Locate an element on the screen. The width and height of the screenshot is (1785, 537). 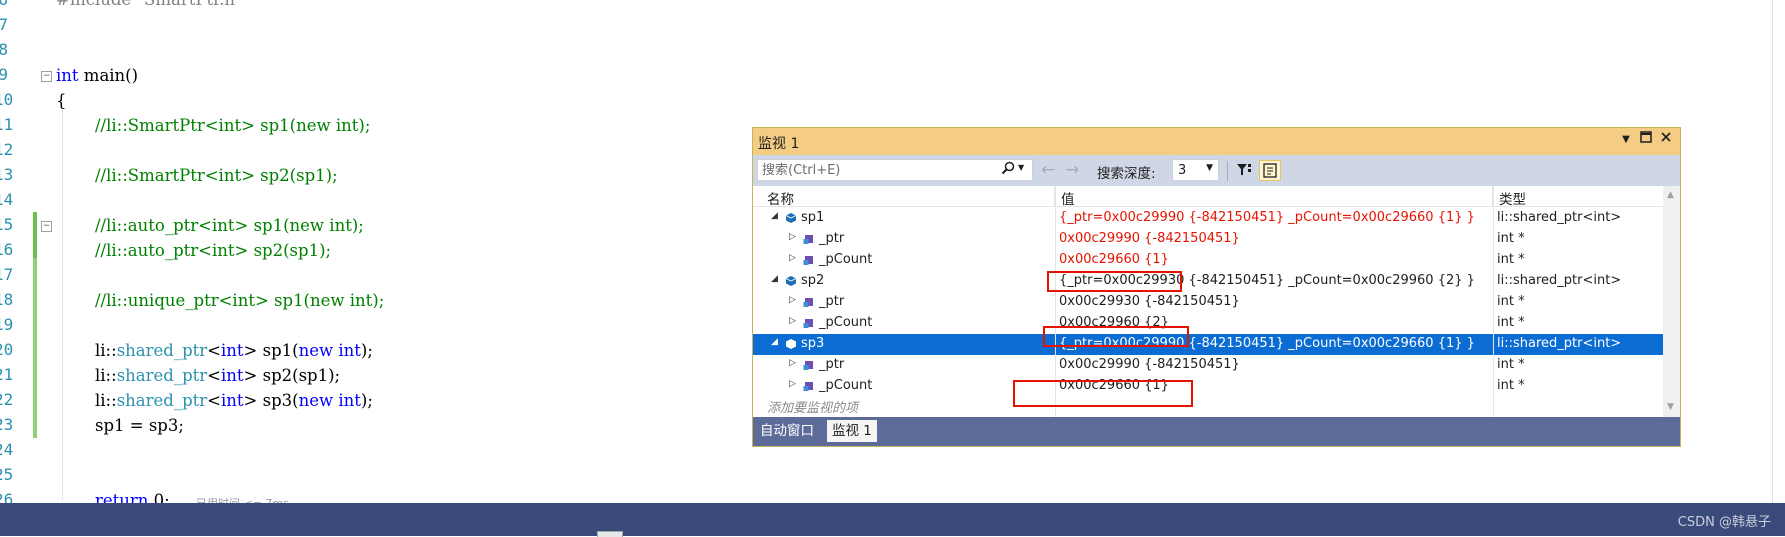
add-watch-item: 添加要监视的项 is located at coordinates (812, 406).